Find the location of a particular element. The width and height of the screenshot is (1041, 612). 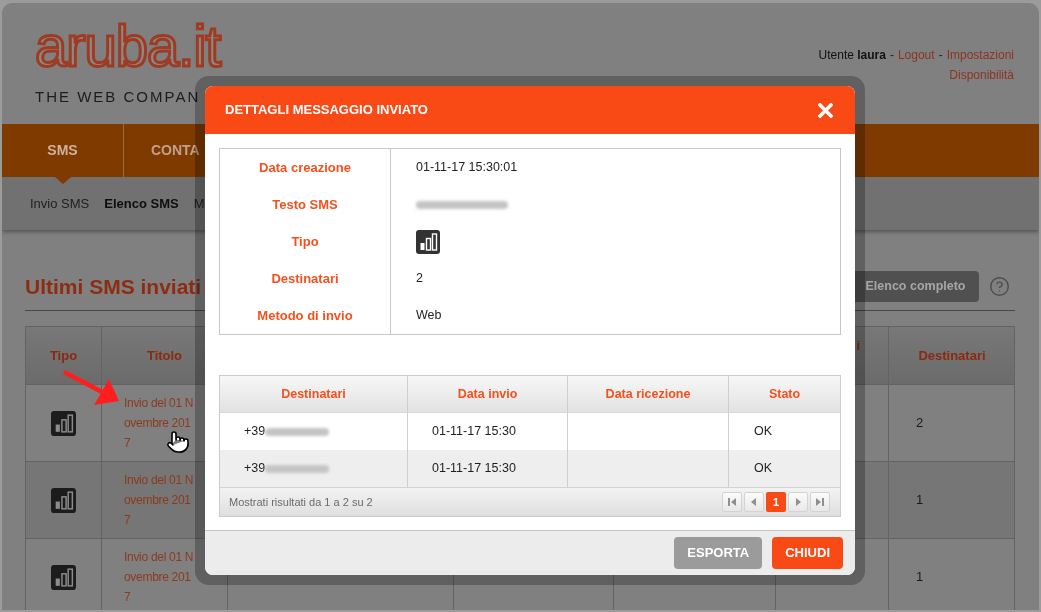

field-value: Web is located at coordinates (429, 316).